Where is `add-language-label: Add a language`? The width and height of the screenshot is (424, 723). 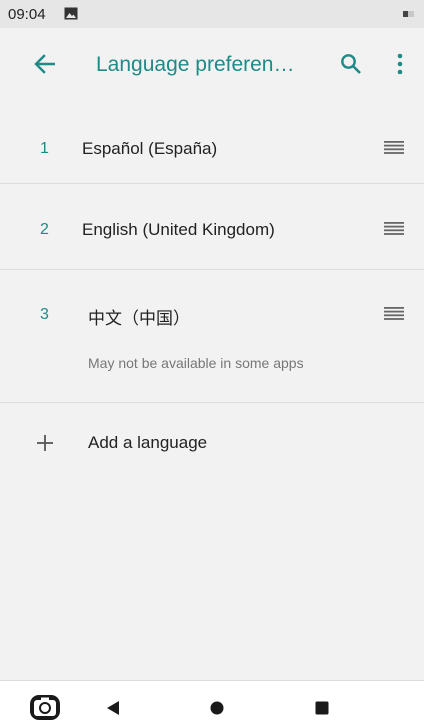
add-language-label: Add a language is located at coordinates (148, 442).